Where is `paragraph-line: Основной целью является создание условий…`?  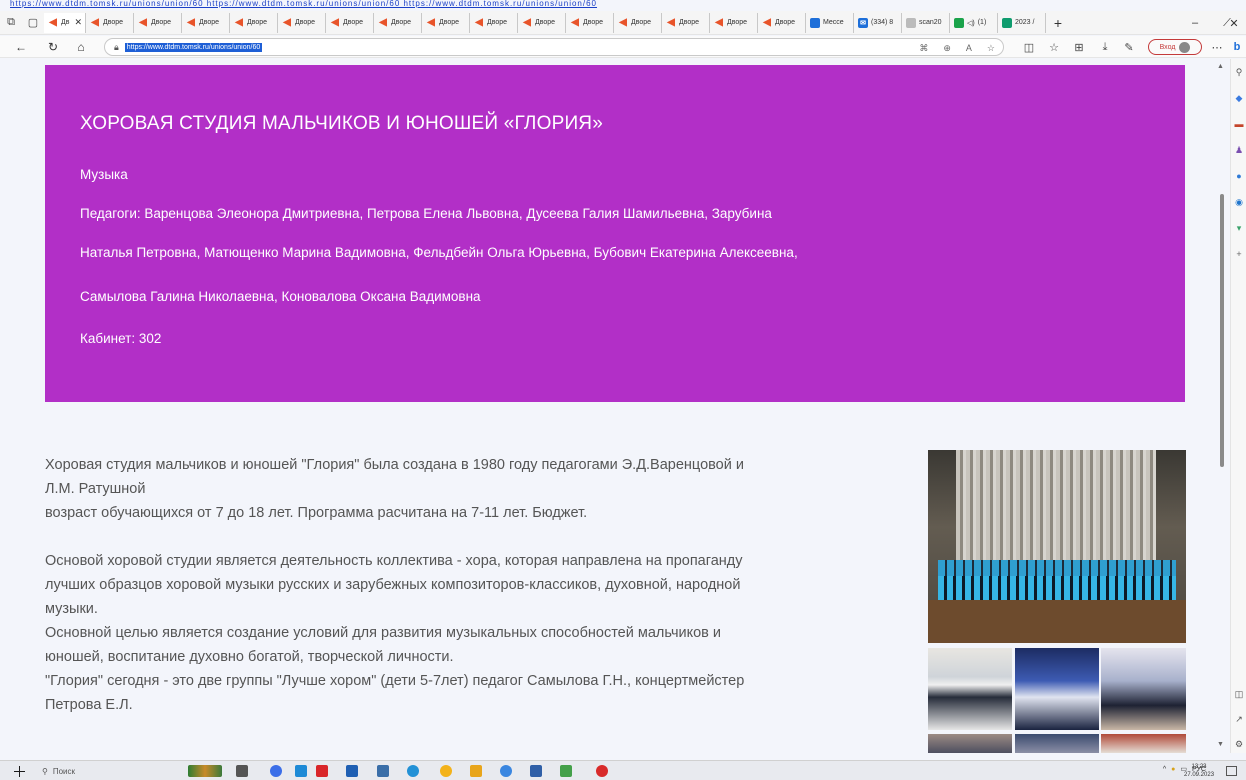
paragraph-line: Основной целью является создание условий… is located at coordinates (383, 633).